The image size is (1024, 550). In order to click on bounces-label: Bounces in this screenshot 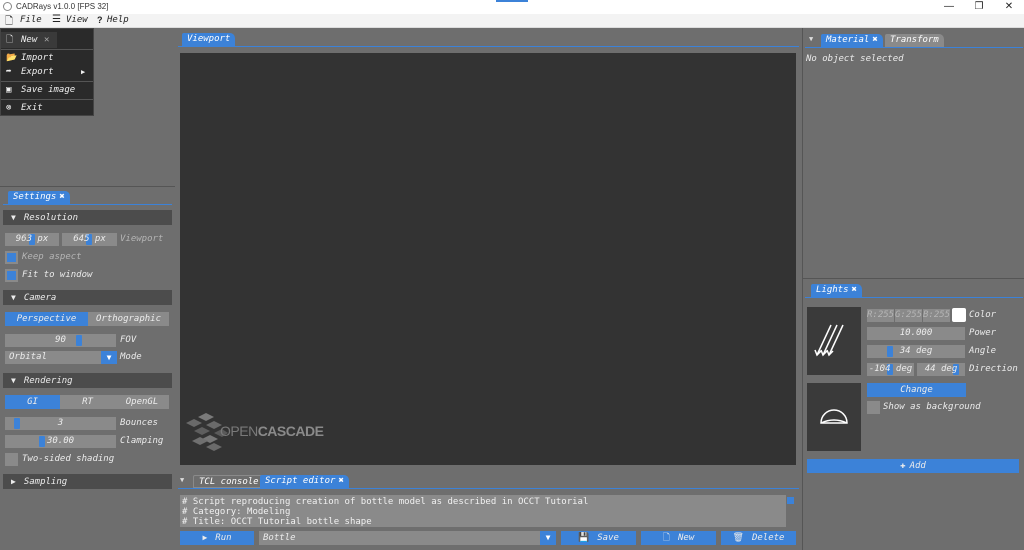, I will do `click(139, 423)`.